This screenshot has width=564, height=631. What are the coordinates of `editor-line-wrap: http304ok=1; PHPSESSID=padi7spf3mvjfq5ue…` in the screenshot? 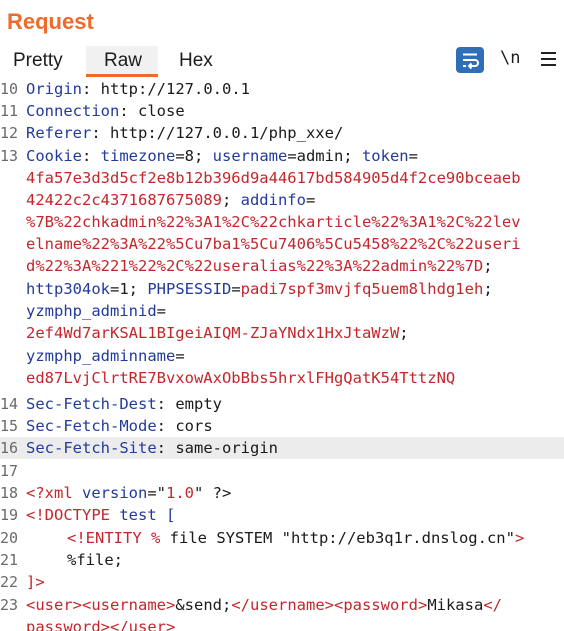 It's located at (259, 289).